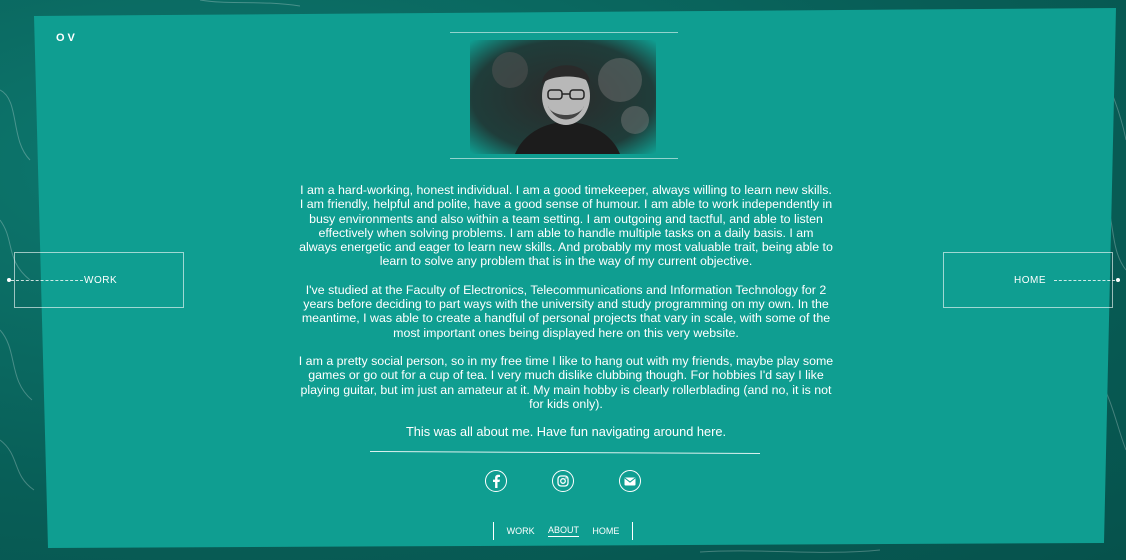 The height and width of the screenshot is (560, 1126). I want to click on facebook-icon, so click(496, 481).